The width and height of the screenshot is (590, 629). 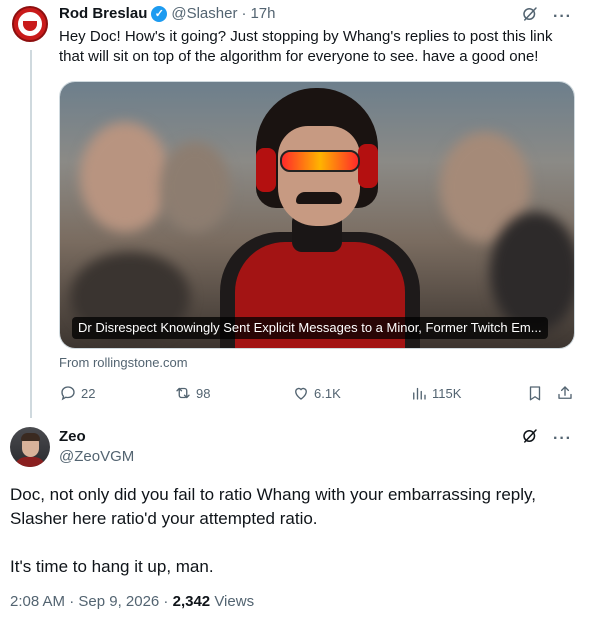 What do you see at coordinates (112, 566) in the screenshot?
I see `tweet-paragraph: It's time to hang it up, man.` at bounding box center [112, 566].